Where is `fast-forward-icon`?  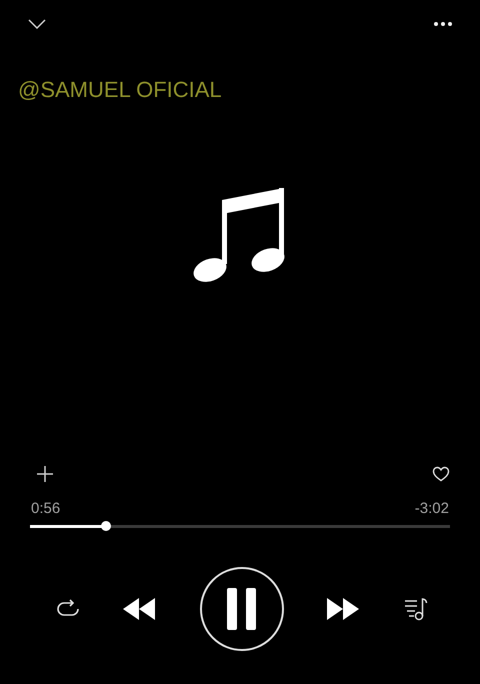
fast-forward-icon is located at coordinates (344, 609).